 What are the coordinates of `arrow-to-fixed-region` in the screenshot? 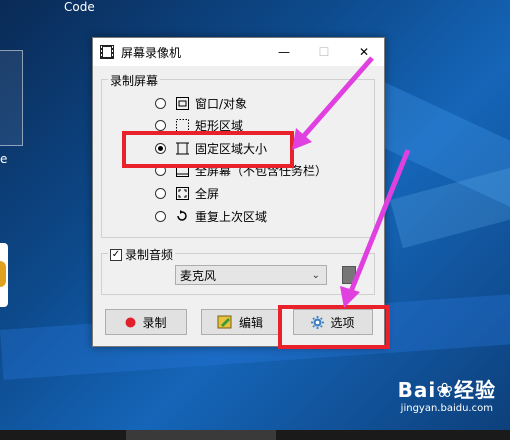 It's located at (337, 98).